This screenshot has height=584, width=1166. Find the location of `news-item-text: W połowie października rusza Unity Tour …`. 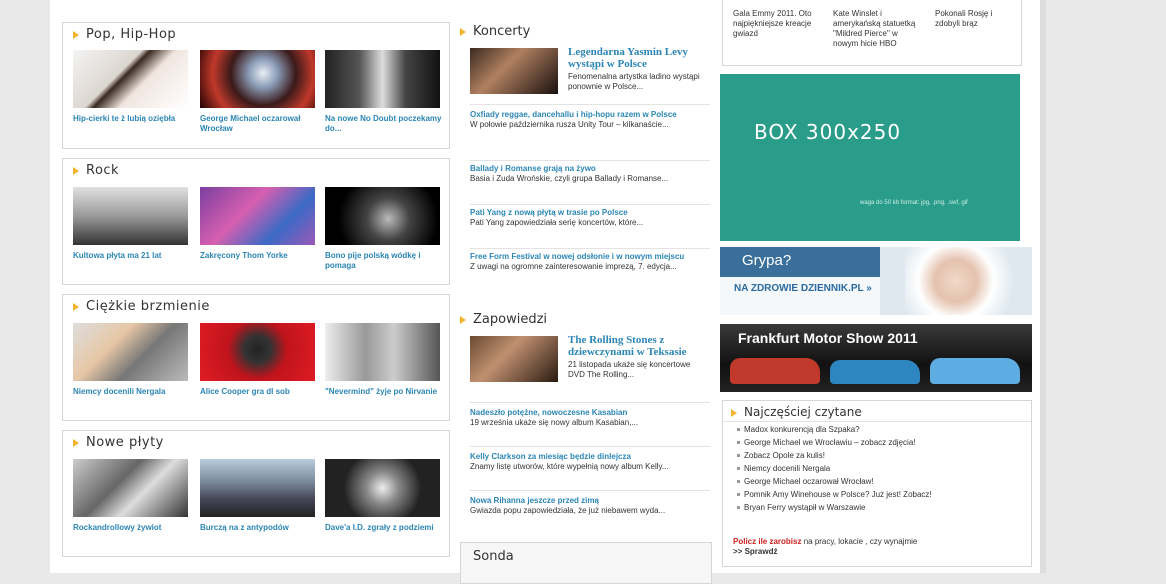

news-item-text: W połowie października rusza Unity Tour … is located at coordinates (569, 124).